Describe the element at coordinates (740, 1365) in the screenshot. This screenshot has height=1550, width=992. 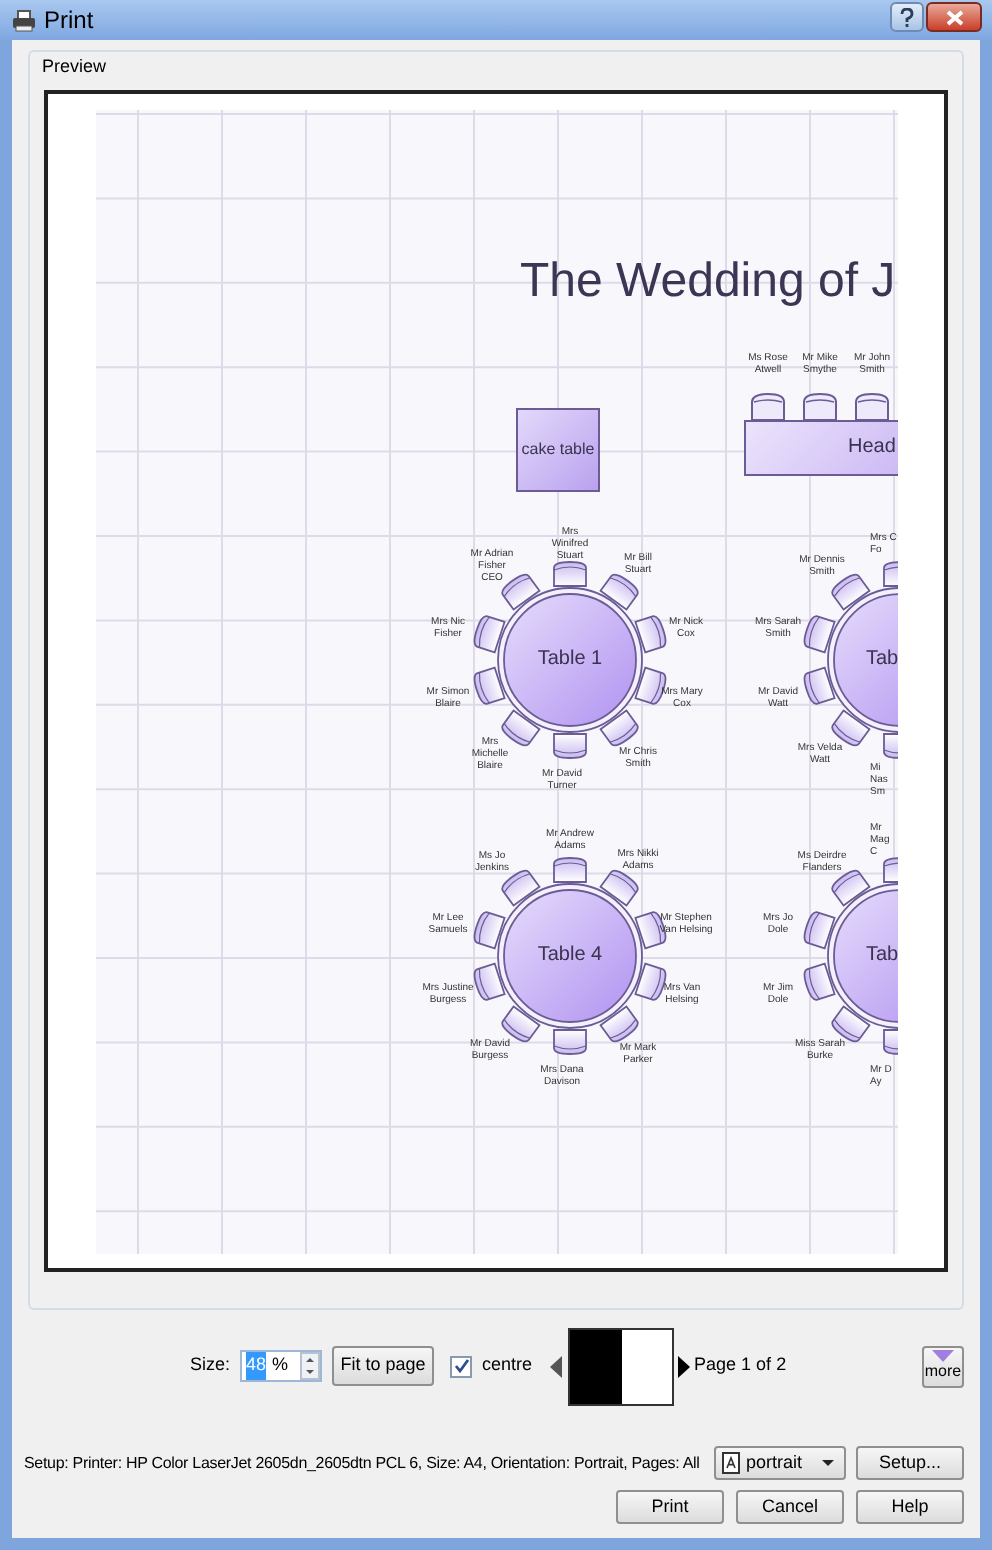
I see `page-indicator: Page 1 of 2` at that location.